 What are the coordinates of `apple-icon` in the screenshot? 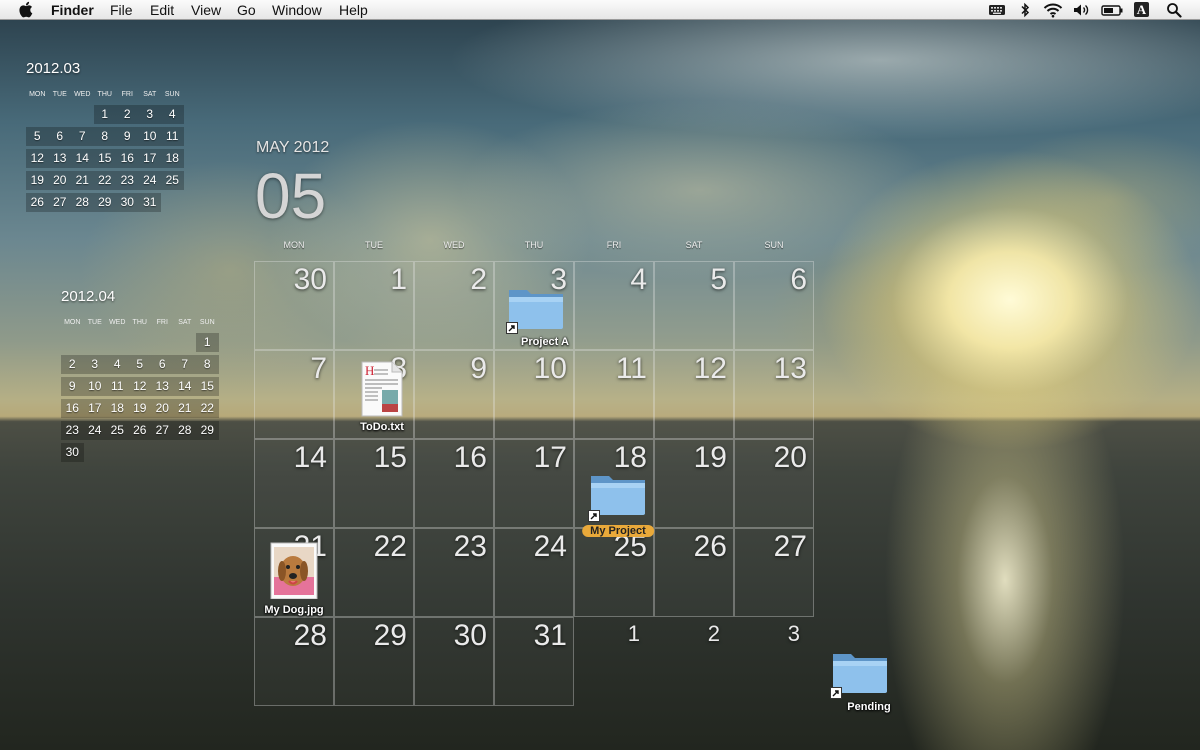 It's located at (25, 9).